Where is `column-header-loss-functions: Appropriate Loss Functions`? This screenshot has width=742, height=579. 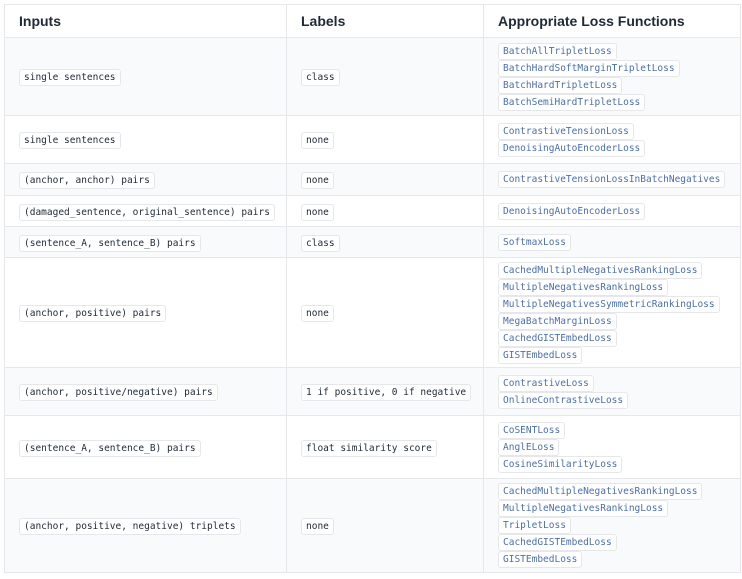
column-header-loss-functions: Appropriate Loss Functions is located at coordinates (612, 21).